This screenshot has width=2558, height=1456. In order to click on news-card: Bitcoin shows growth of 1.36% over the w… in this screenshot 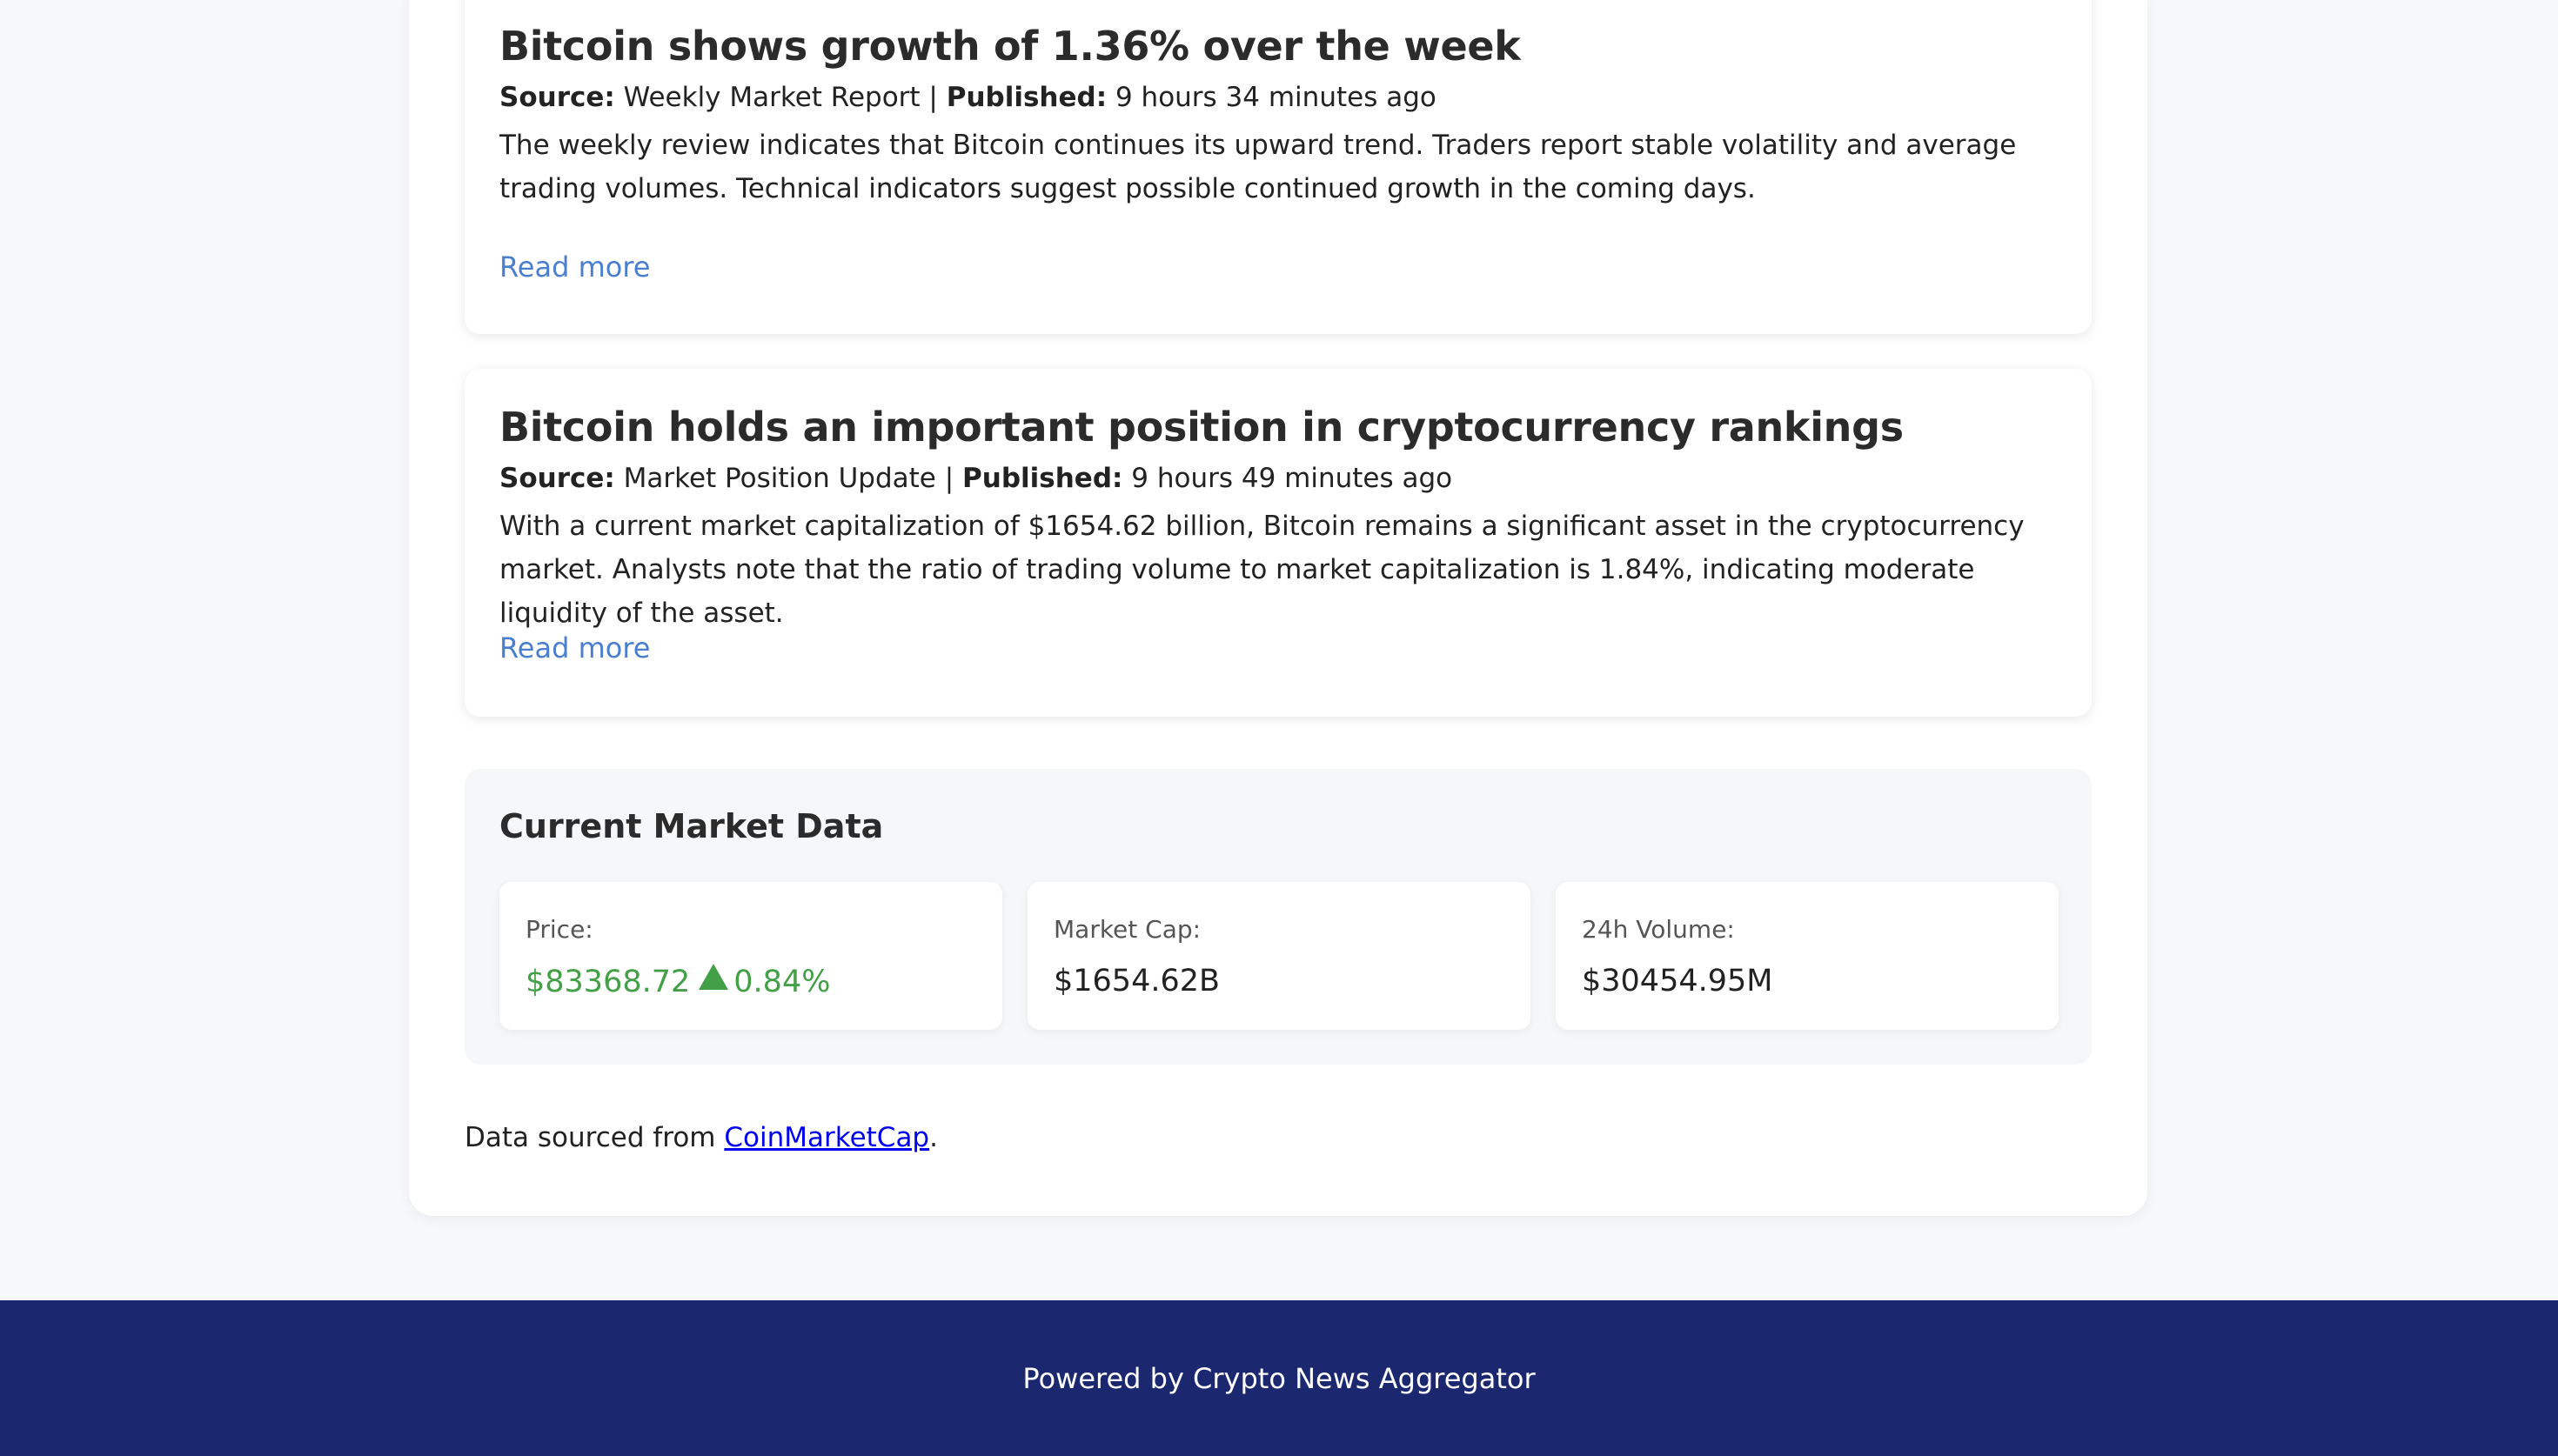, I will do `click(1278, 167)`.